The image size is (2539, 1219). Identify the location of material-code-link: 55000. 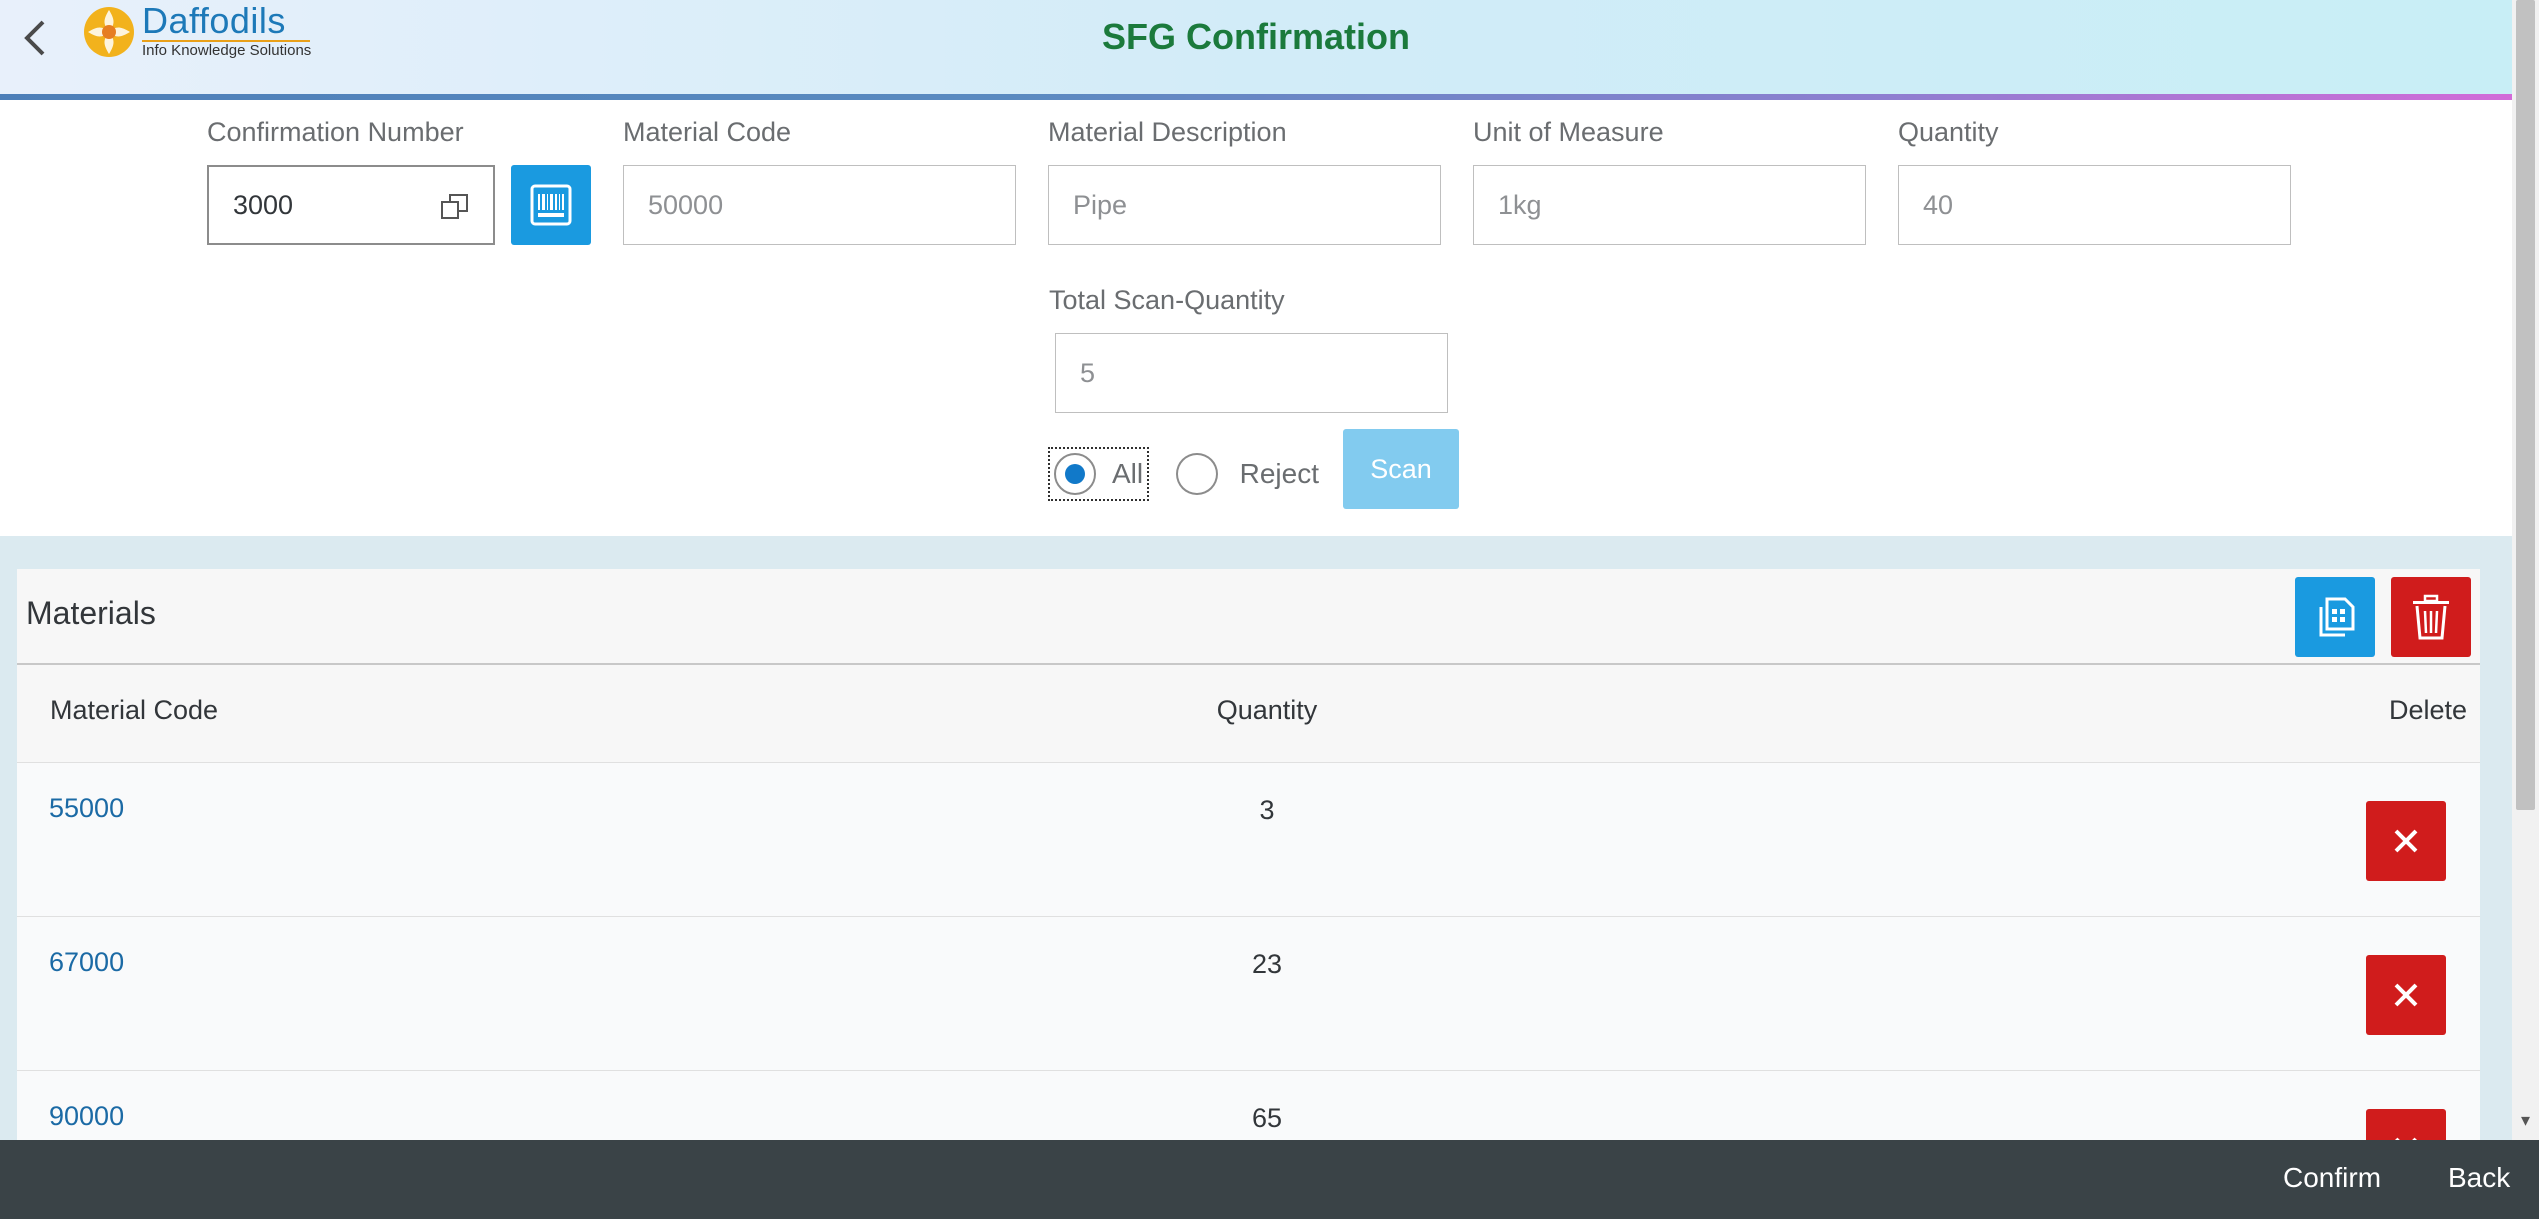
(86, 808).